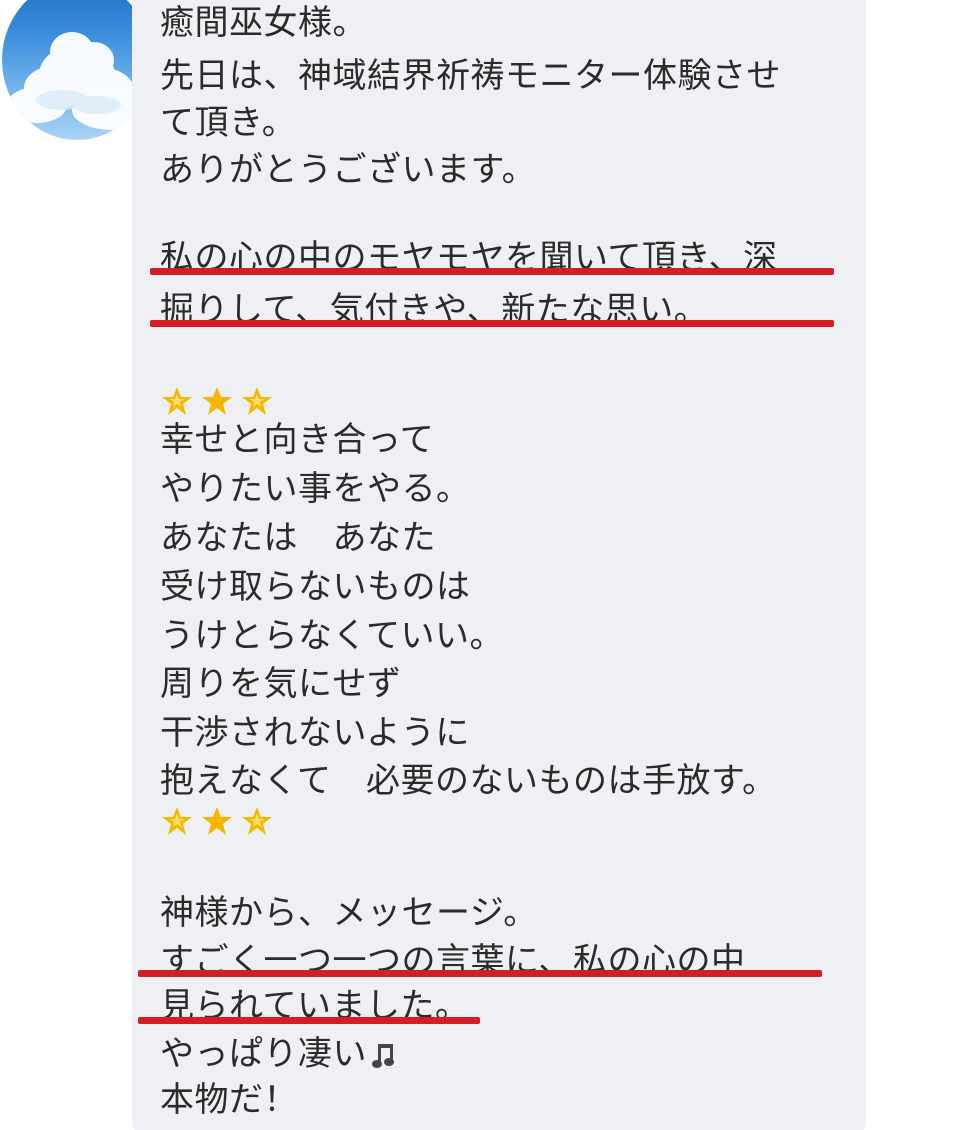 The image size is (960, 1130). I want to click on message-line: 先日は、神域結界祈祷モニター体験させ, so click(470, 76).